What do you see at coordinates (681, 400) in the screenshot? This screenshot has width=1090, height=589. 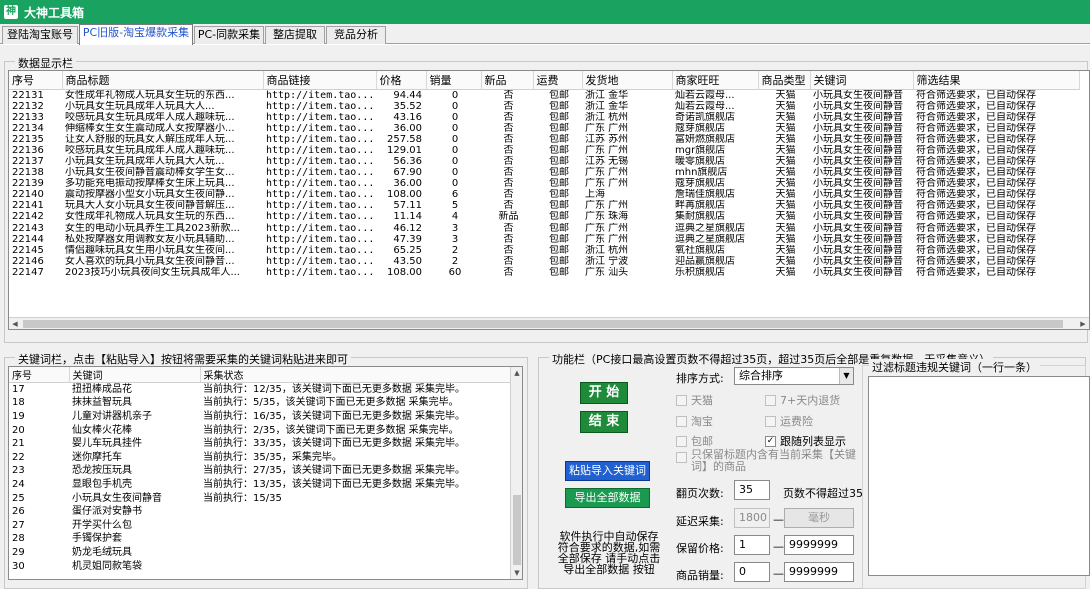 I see `tmall-checkbox-box` at bounding box center [681, 400].